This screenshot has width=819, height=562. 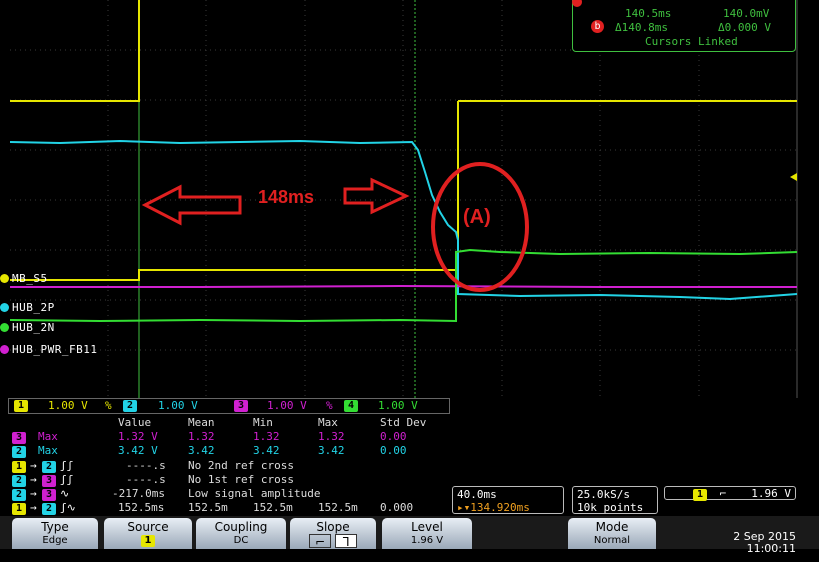 I want to click on mode-sub: & Holdoff, so click(x=612, y=554).